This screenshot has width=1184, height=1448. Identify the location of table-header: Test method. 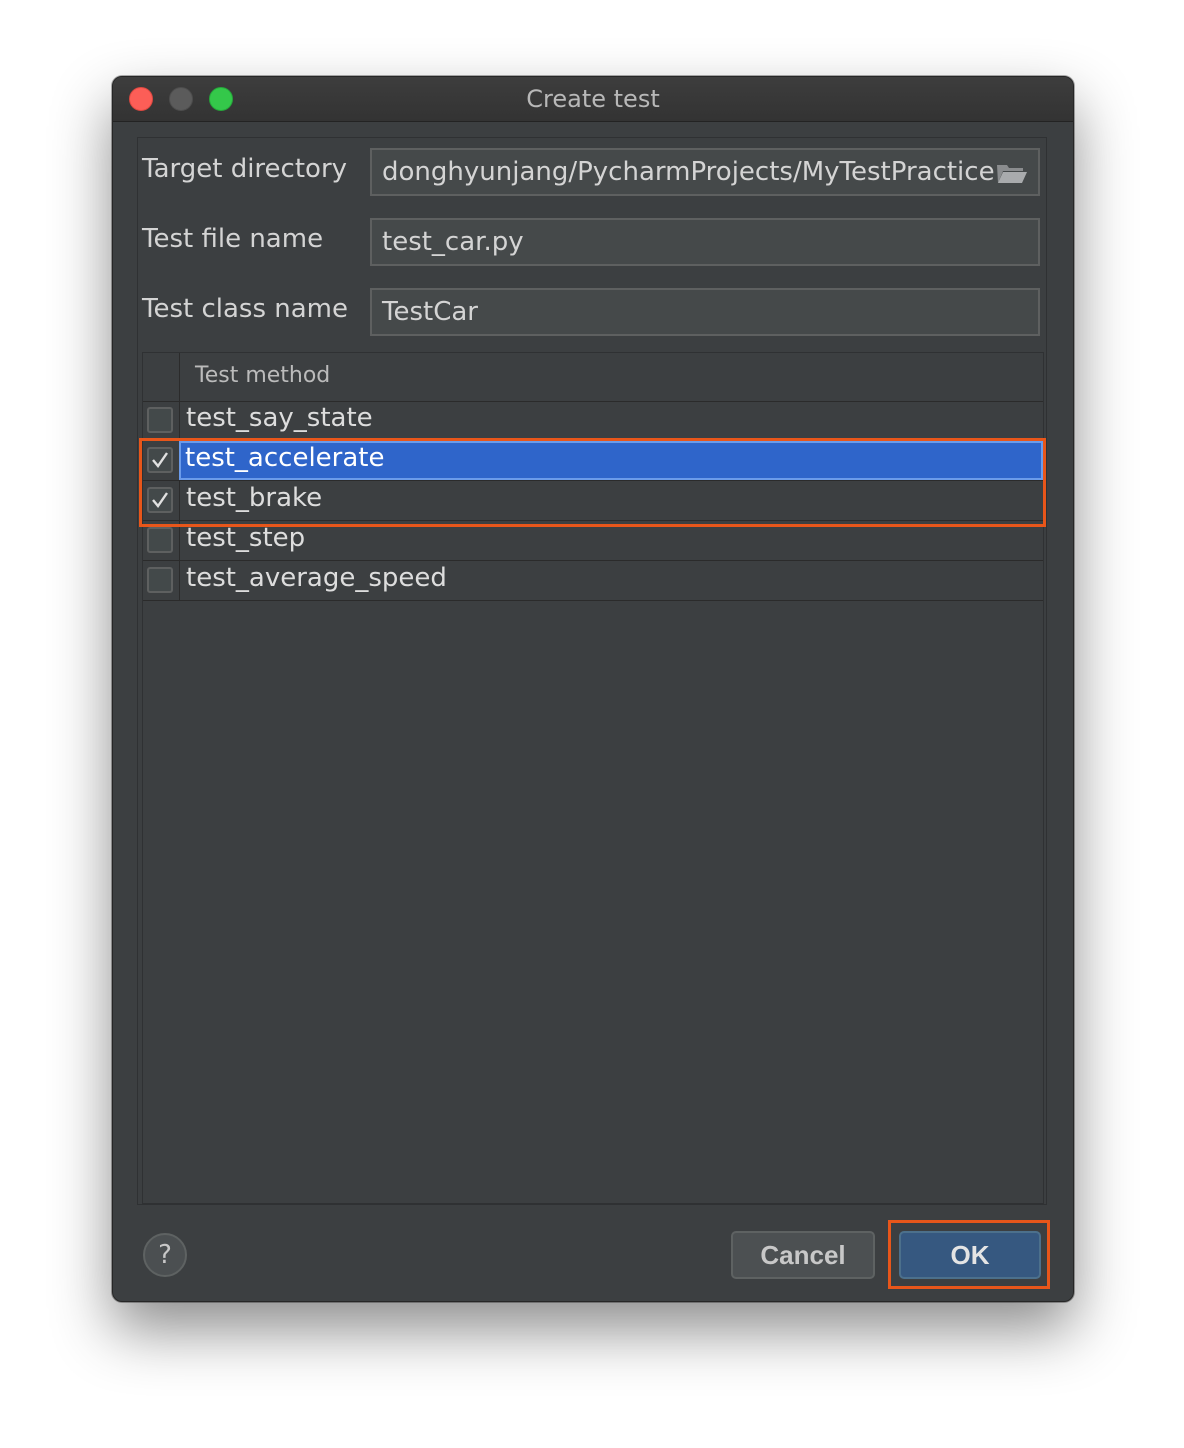
(593, 377).